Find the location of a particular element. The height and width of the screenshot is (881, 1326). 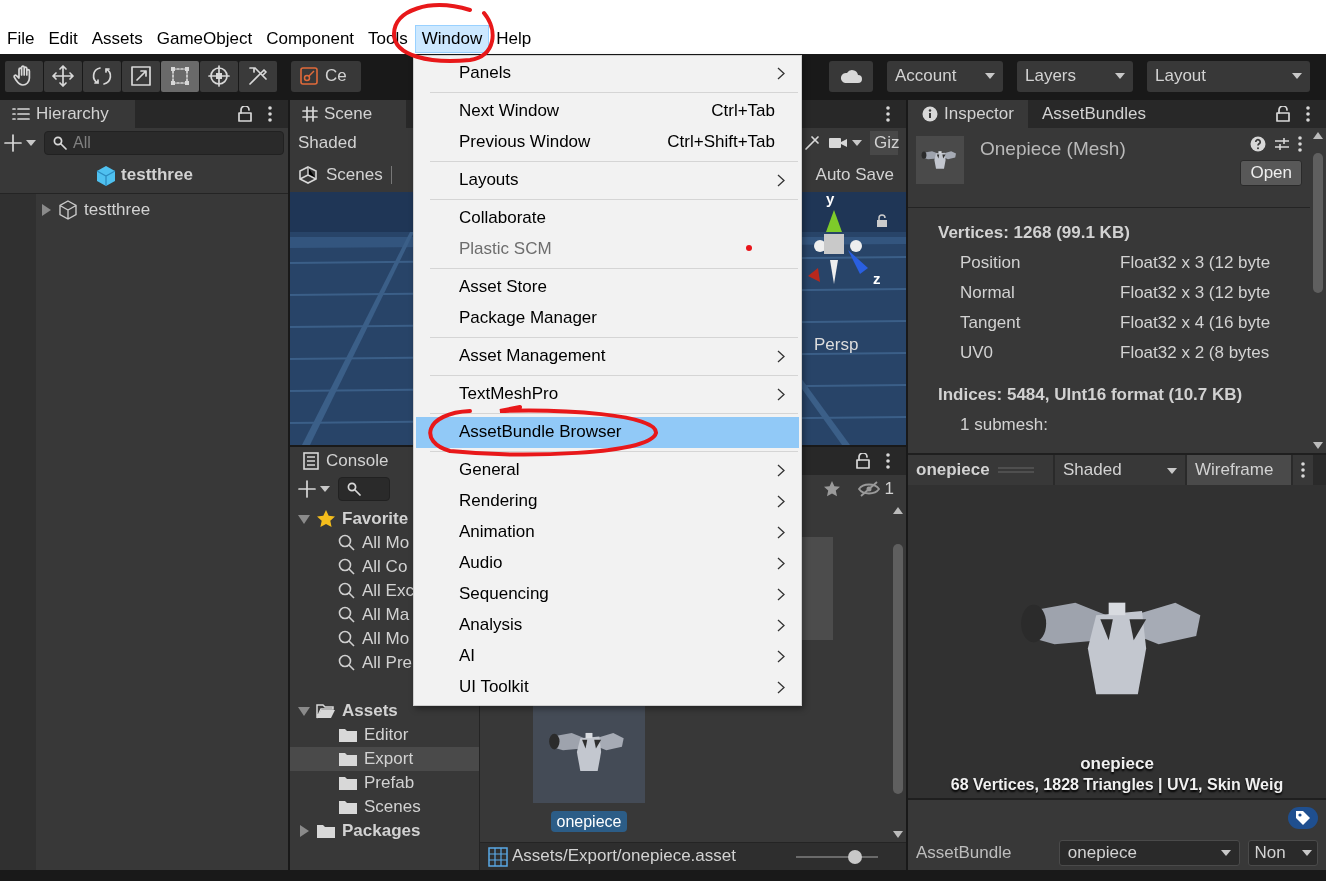

menu-item: File is located at coordinates (21, 39).